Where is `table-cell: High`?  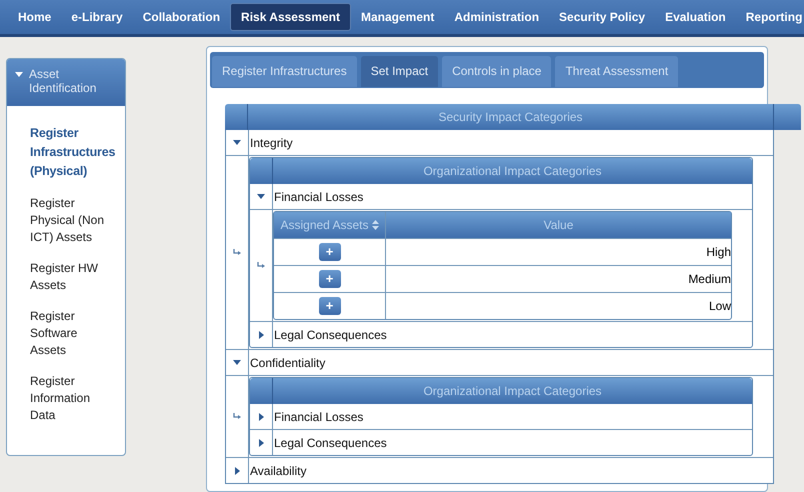 table-cell: High is located at coordinates (718, 252).